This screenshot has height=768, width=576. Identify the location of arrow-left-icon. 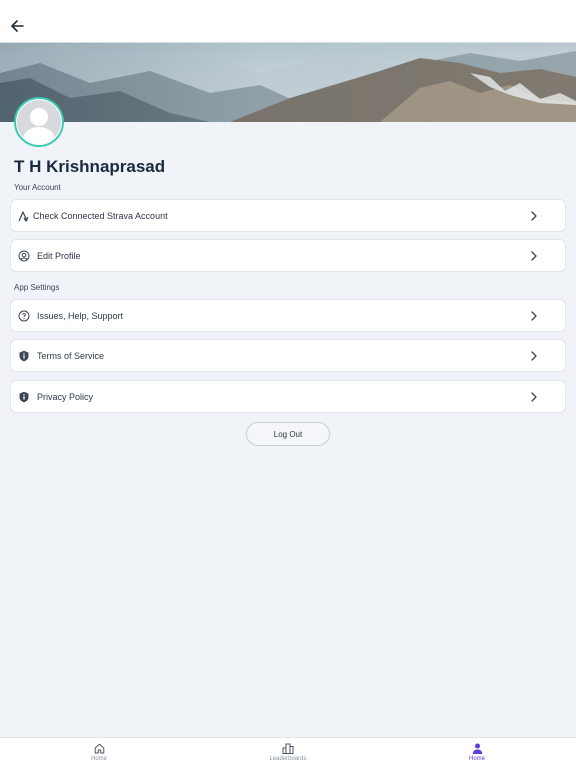
(17, 26).